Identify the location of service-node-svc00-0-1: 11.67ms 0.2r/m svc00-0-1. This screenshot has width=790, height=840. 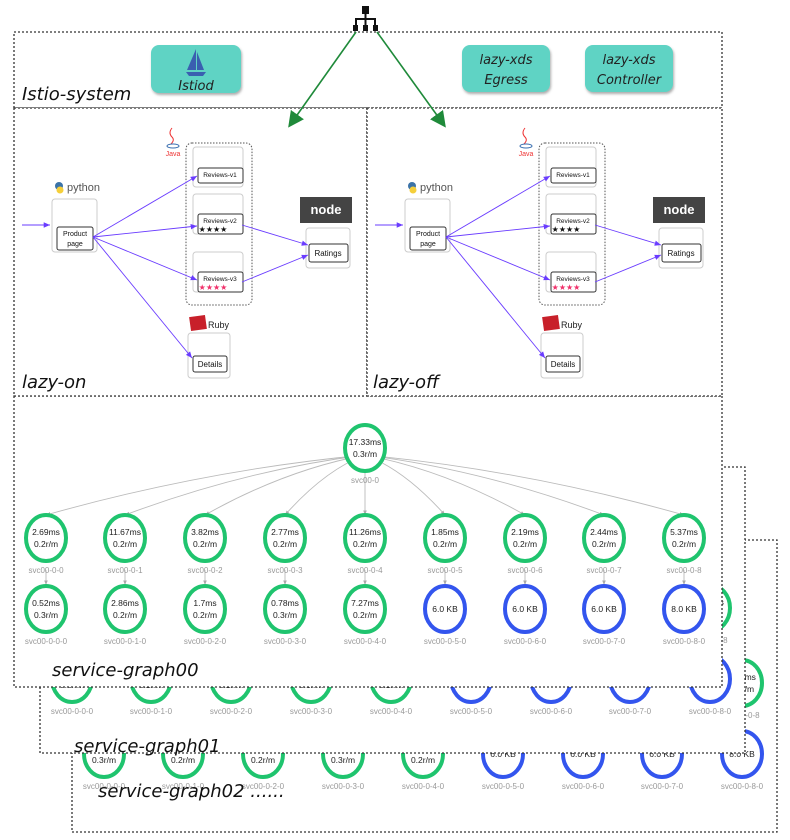
(125, 544).